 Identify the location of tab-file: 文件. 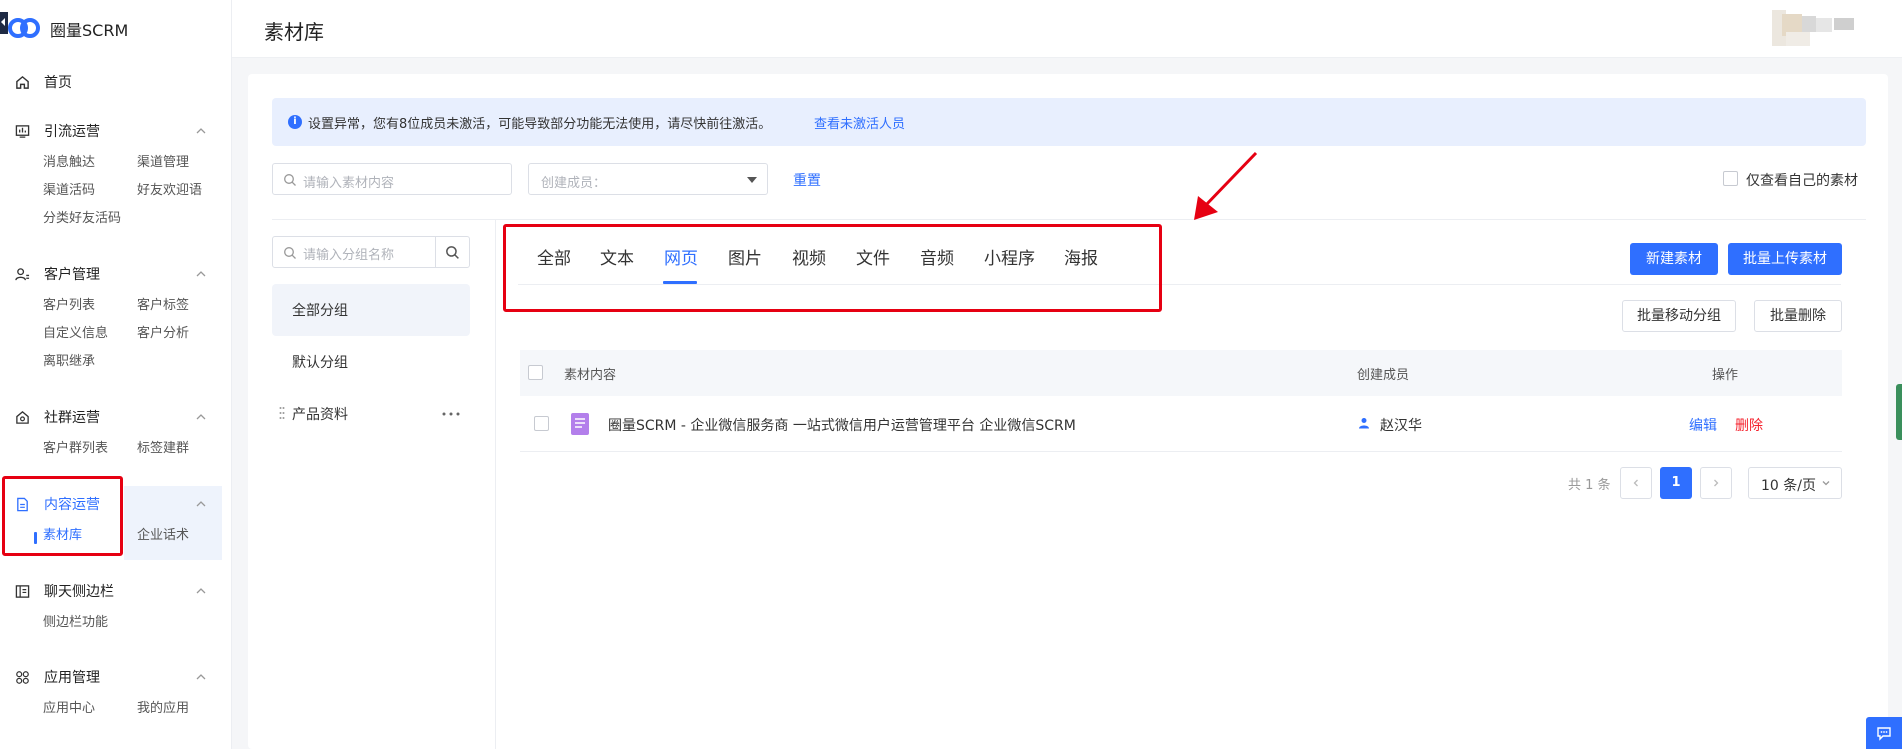
(873, 256).